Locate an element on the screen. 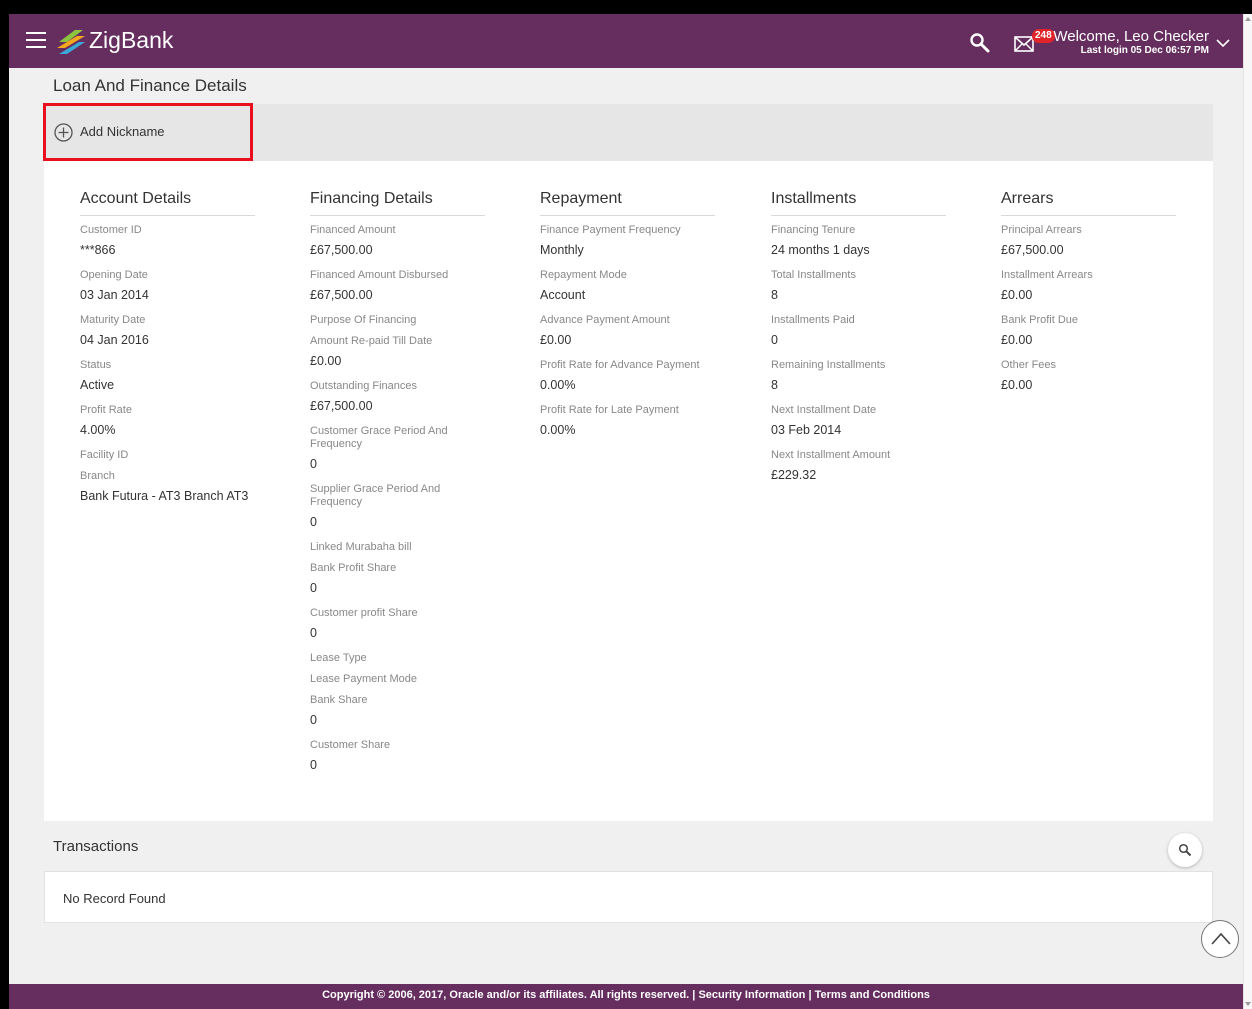 This screenshot has width=1252, height=1009. installment-arrears-value: £0.00 is located at coordinates (1017, 295).